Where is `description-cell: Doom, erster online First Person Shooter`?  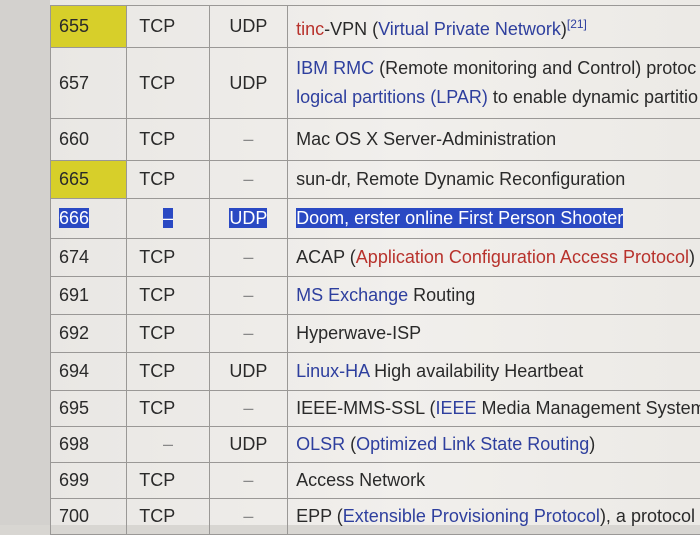
description-cell: Doom, erster online First Person Shooter is located at coordinates (494, 219).